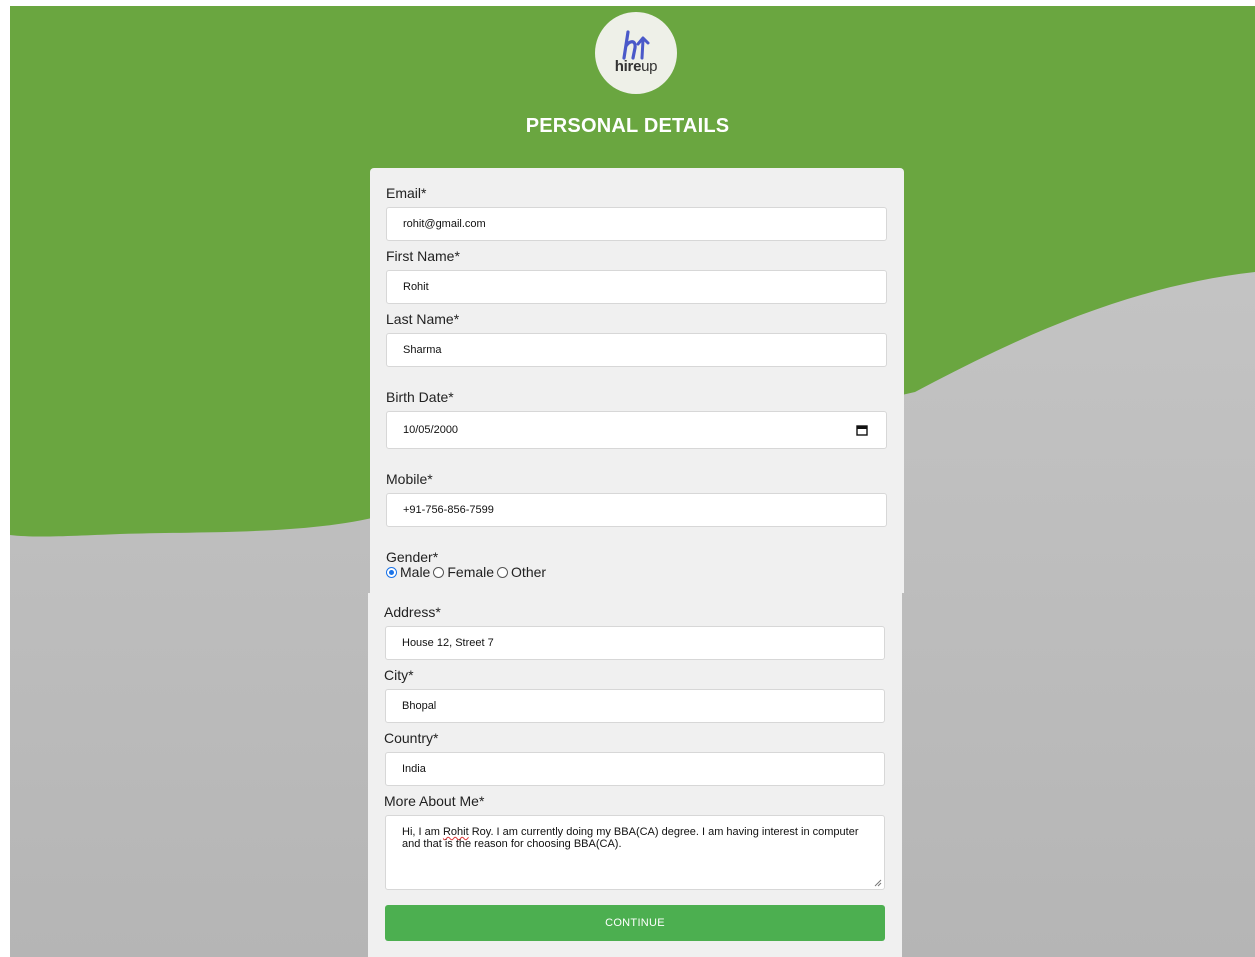 The image size is (1255, 957). Describe the element at coordinates (635, 643) in the screenshot. I see `address-field: House 12, Street 7` at that location.